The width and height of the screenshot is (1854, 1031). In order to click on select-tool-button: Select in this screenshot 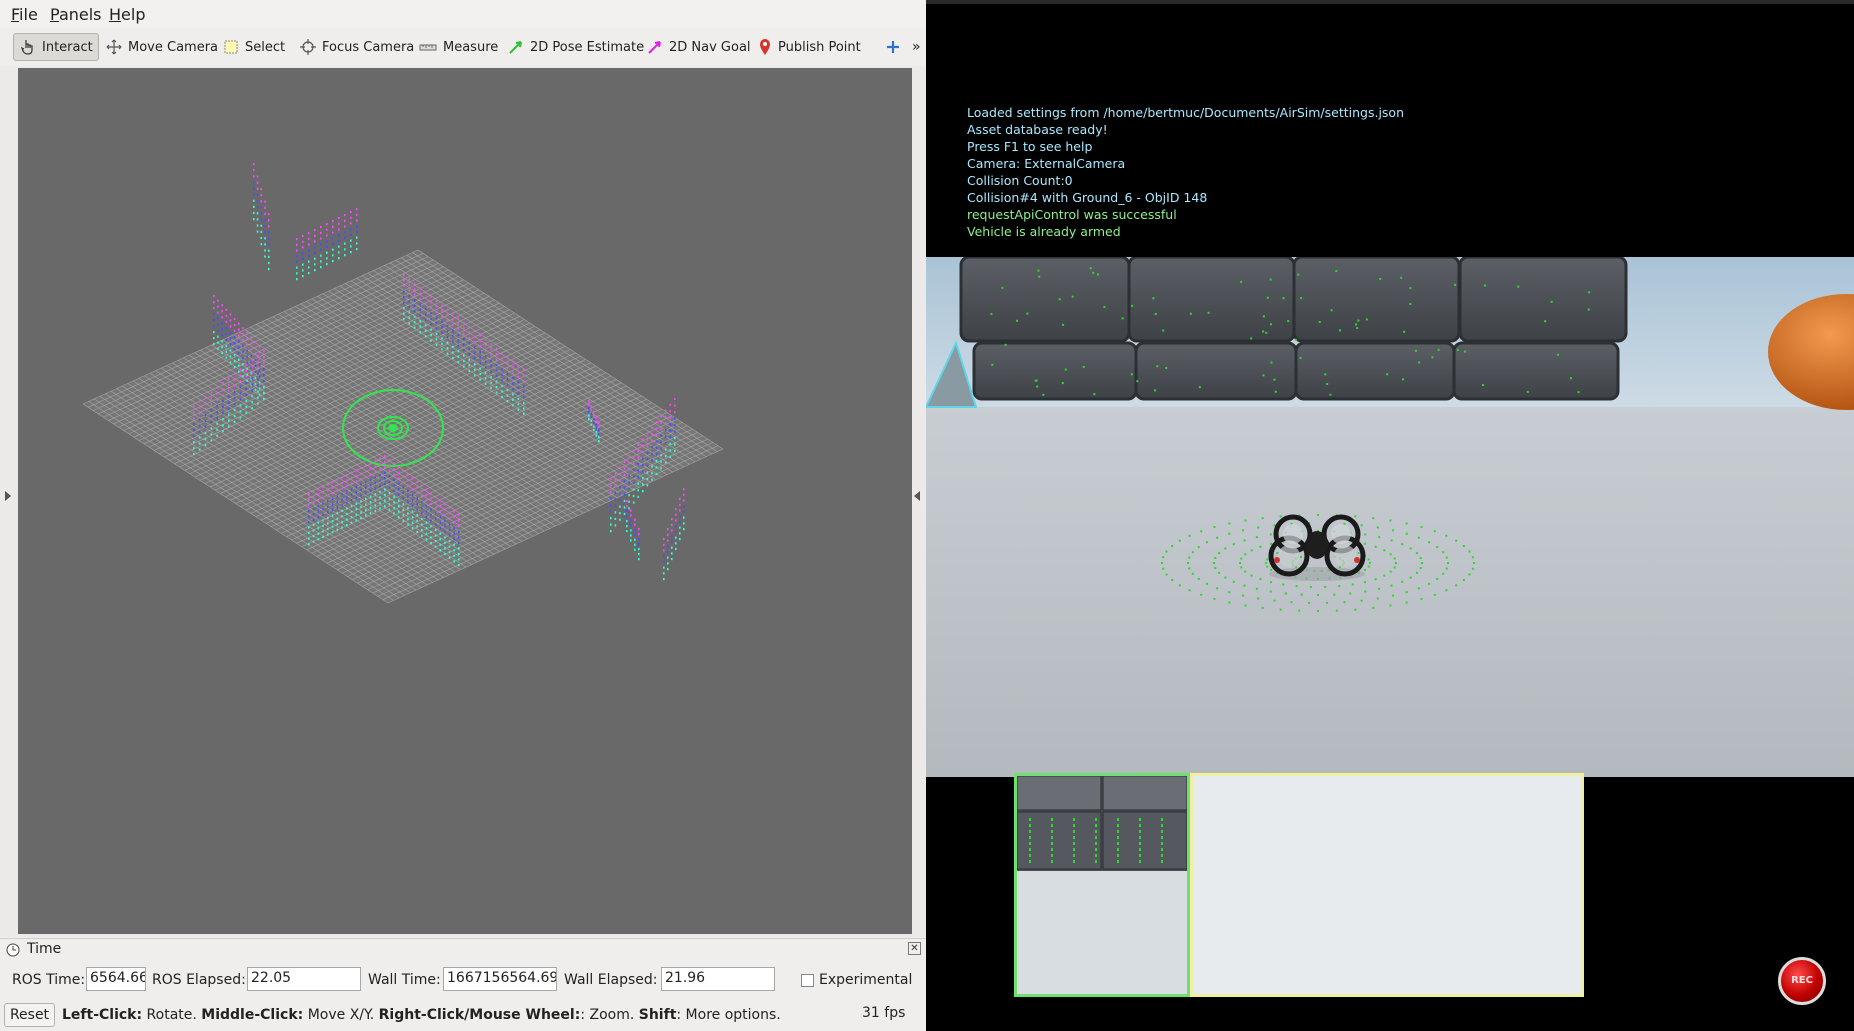, I will do `click(254, 47)`.